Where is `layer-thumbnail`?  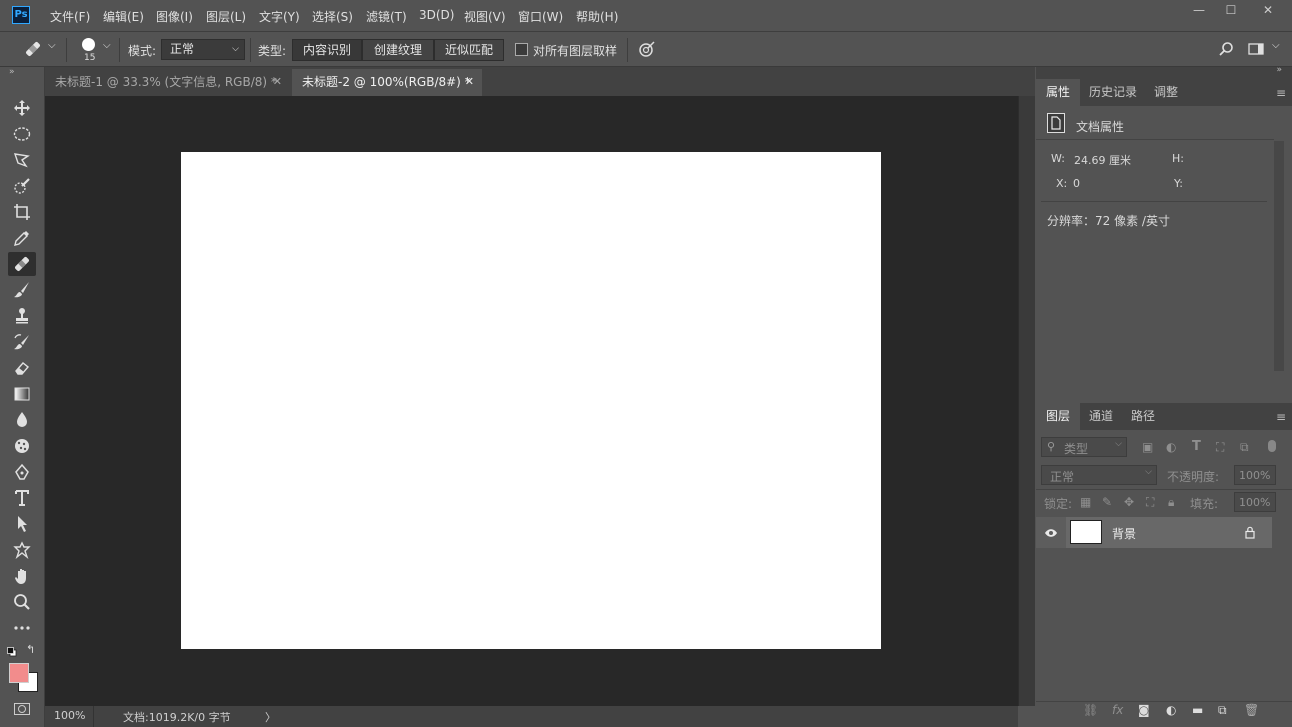
layer-thumbnail is located at coordinates (1086, 532).